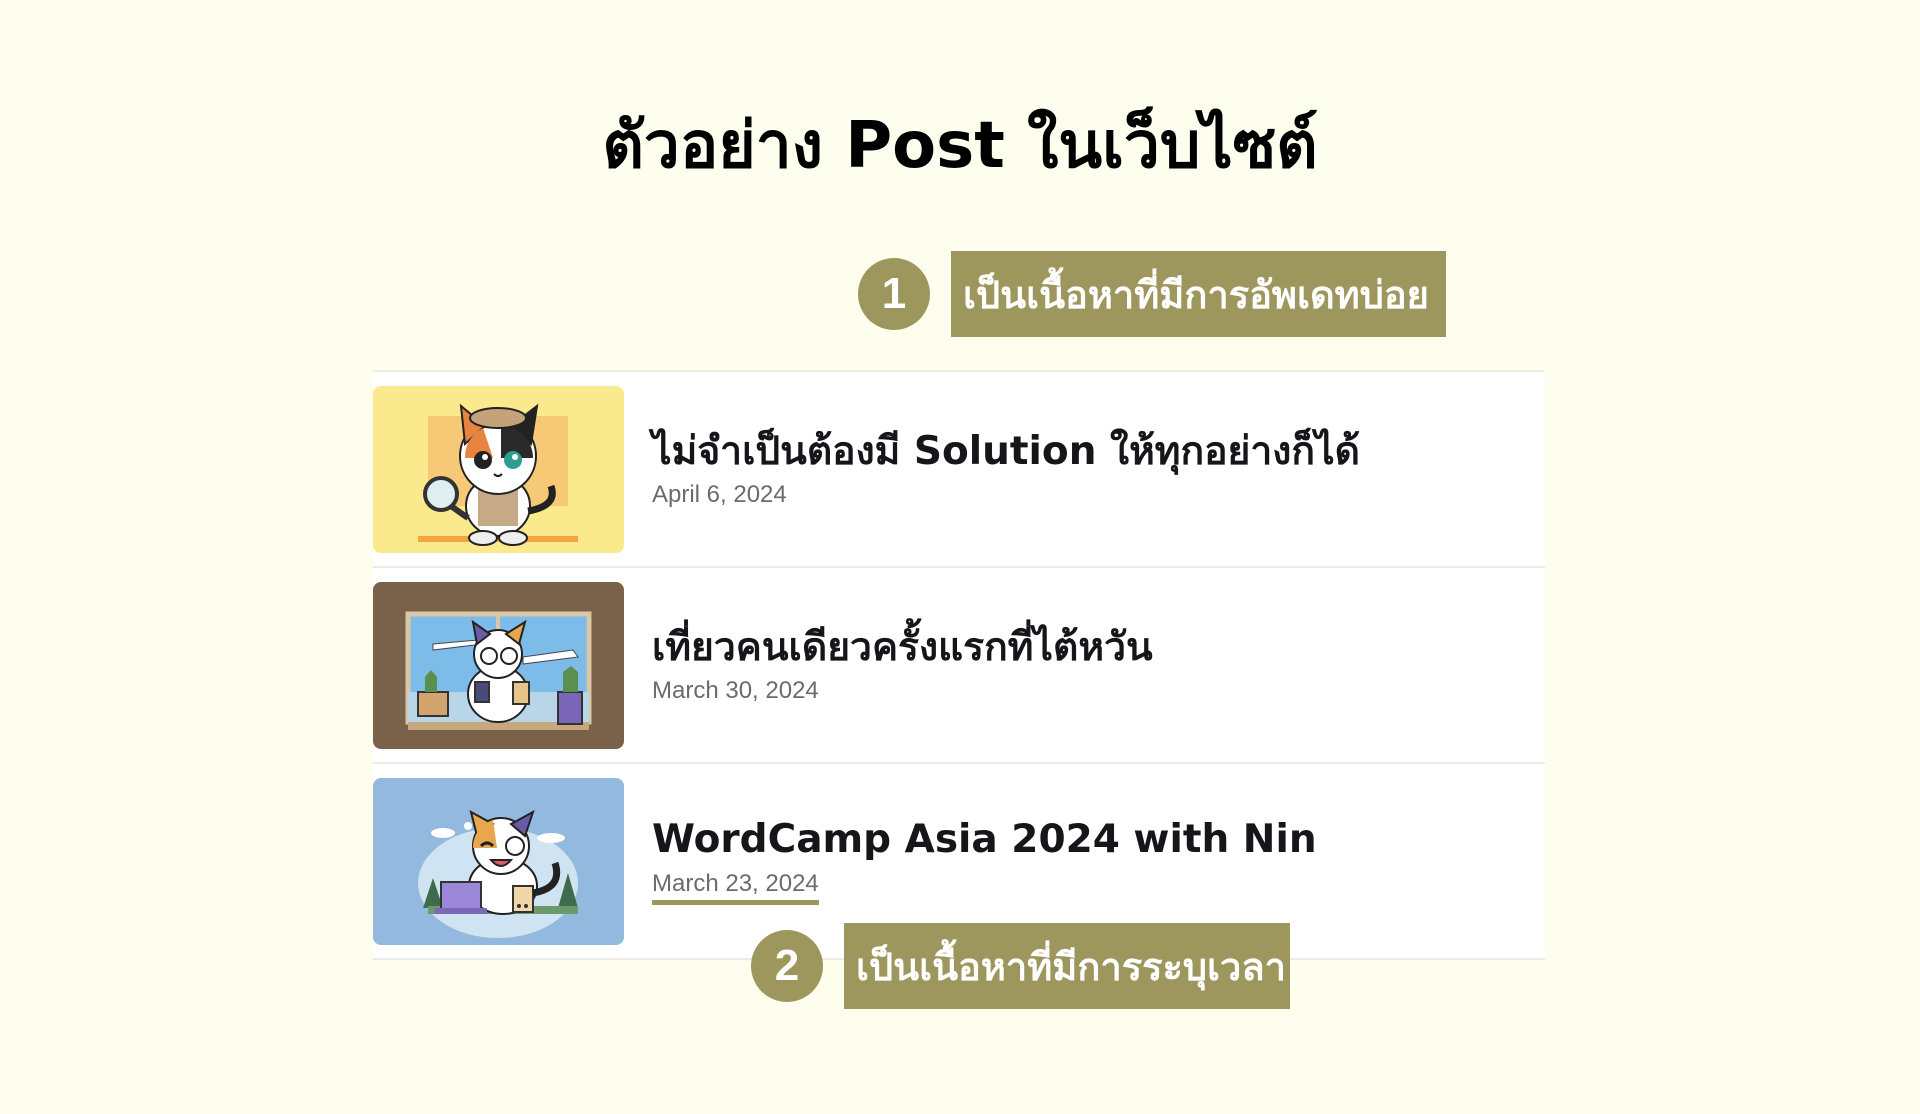  What do you see at coordinates (902, 648) in the screenshot?
I see `post-title: เที่ยวคนเดียวครั้งแรกที่ไต้หวัน` at bounding box center [902, 648].